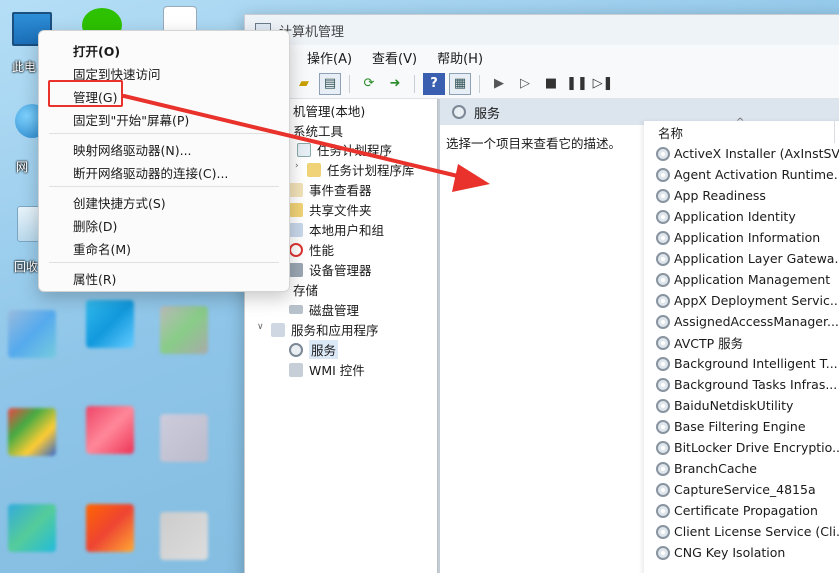 The width and height of the screenshot is (839, 573). What do you see at coordinates (715, 468) in the screenshot?
I see `service-name: BranchCache` at bounding box center [715, 468].